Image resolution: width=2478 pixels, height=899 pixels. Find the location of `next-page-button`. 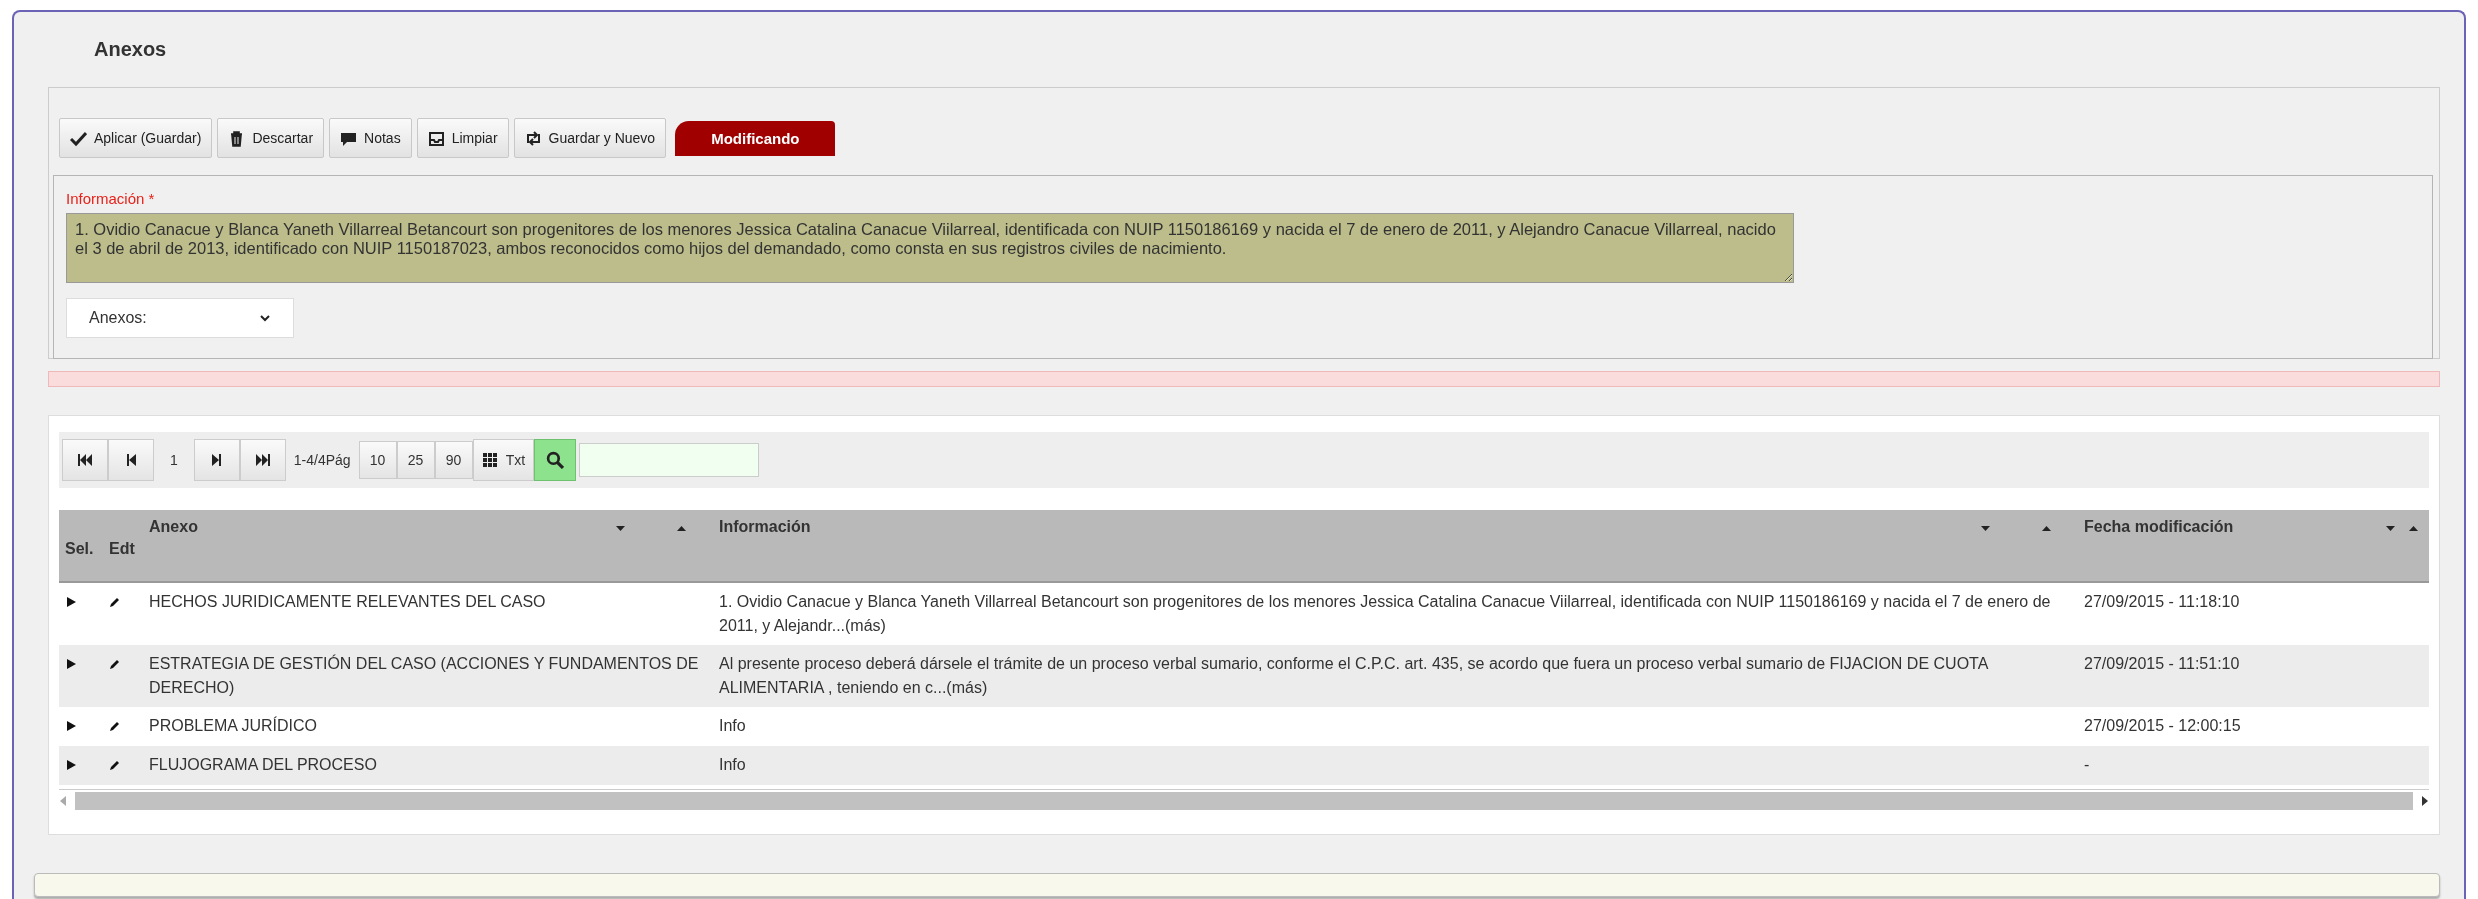

next-page-button is located at coordinates (216, 460).